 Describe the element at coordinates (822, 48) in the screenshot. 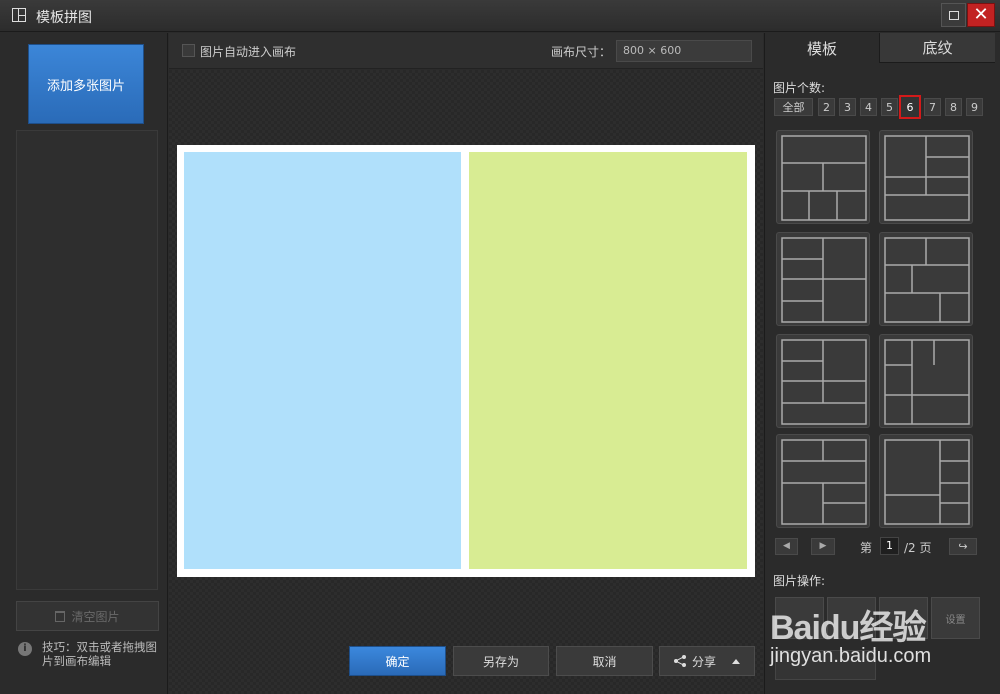

I see `tab-template: 模板` at that location.